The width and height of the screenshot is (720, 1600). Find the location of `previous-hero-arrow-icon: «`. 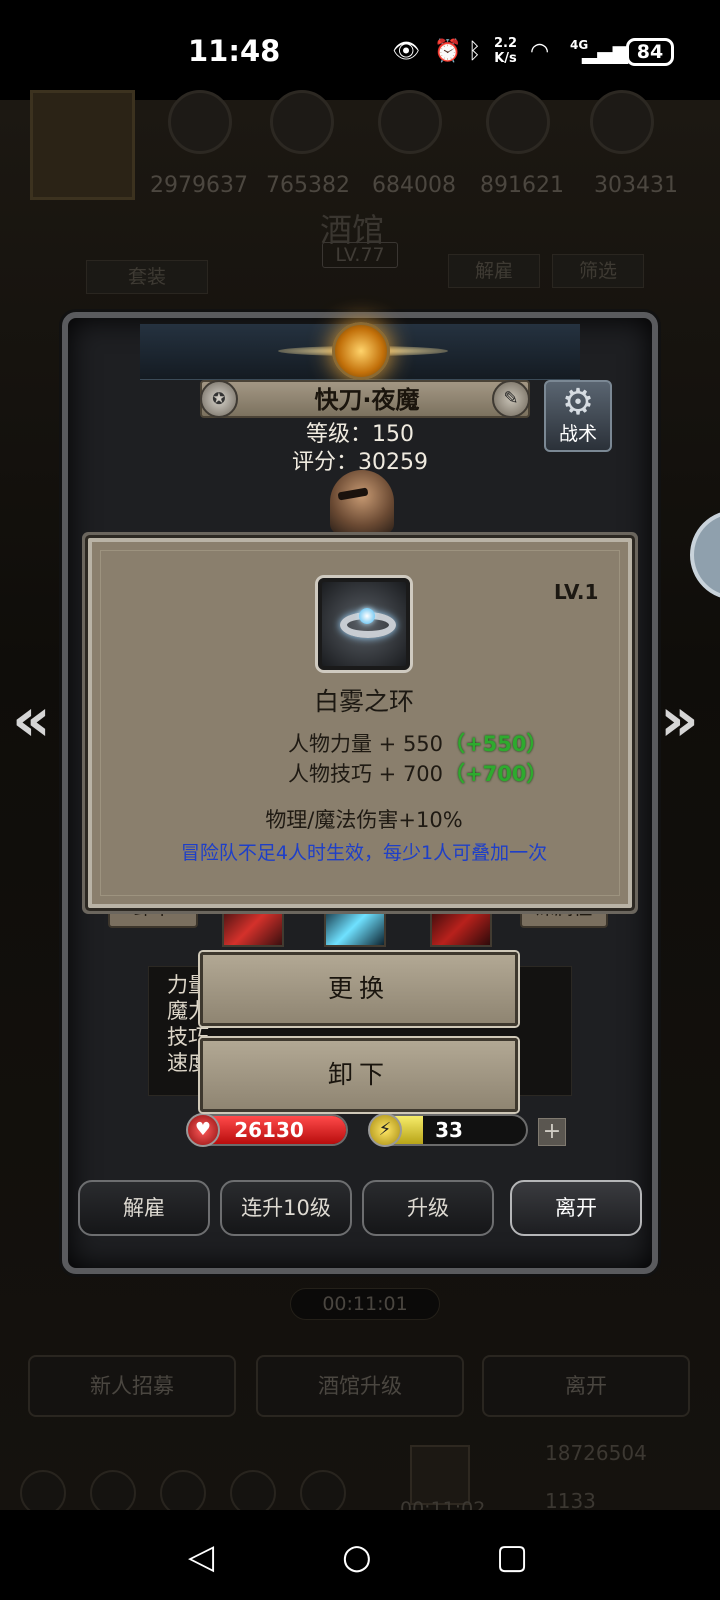

previous-hero-arrow-icon: « is located at coordinates (31, 720).